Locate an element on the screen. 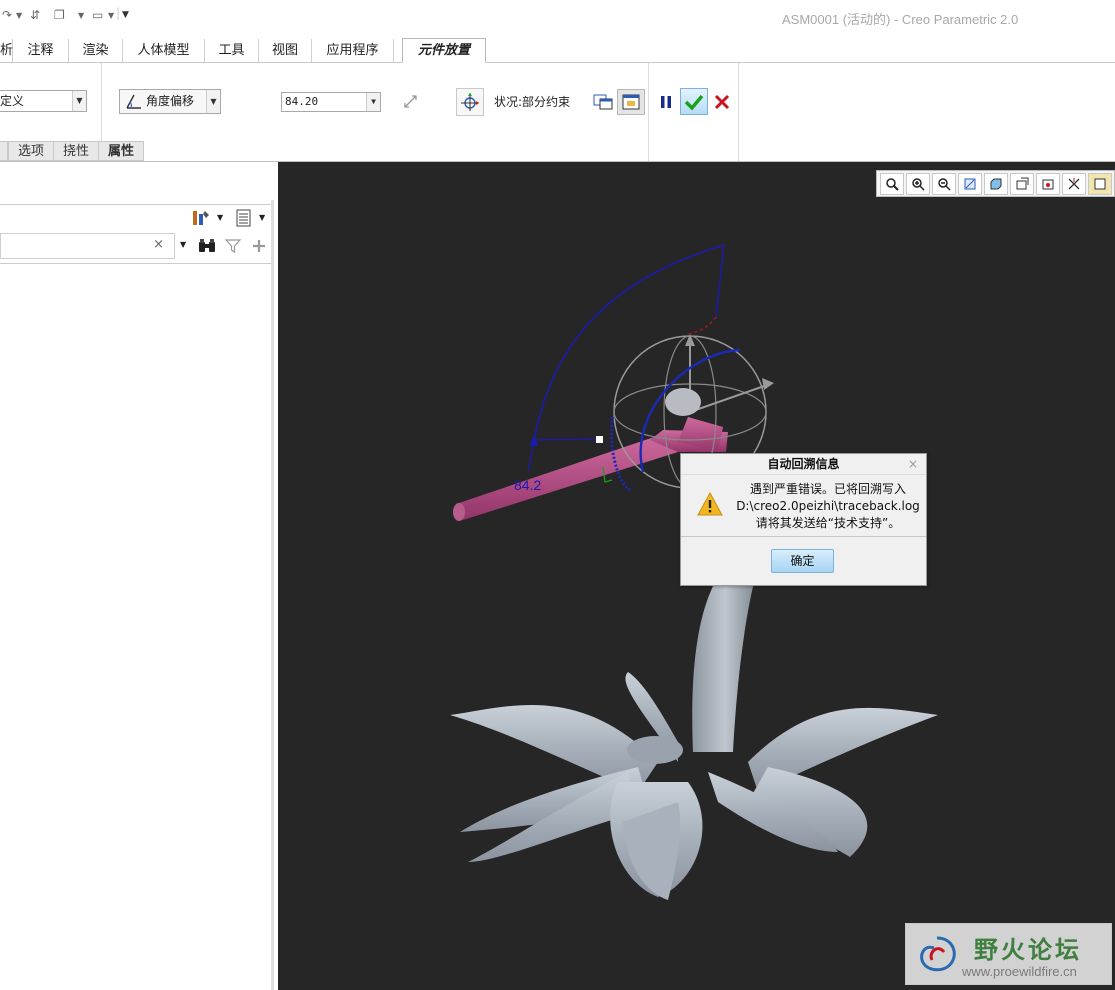 This screenshot has width=1115, height=990. warning-icon is located at coordinates (710, 505).